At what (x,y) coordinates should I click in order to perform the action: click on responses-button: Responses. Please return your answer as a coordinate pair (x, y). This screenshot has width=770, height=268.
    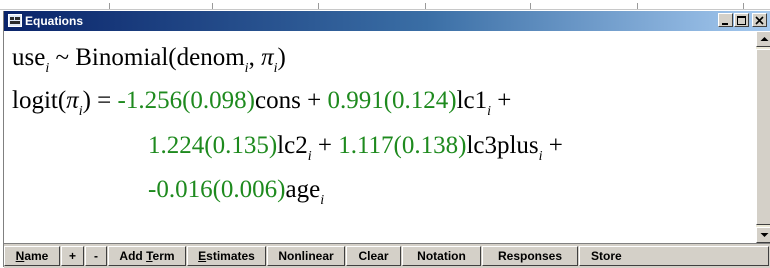
    Looking at the image, I should click on (530, 256).